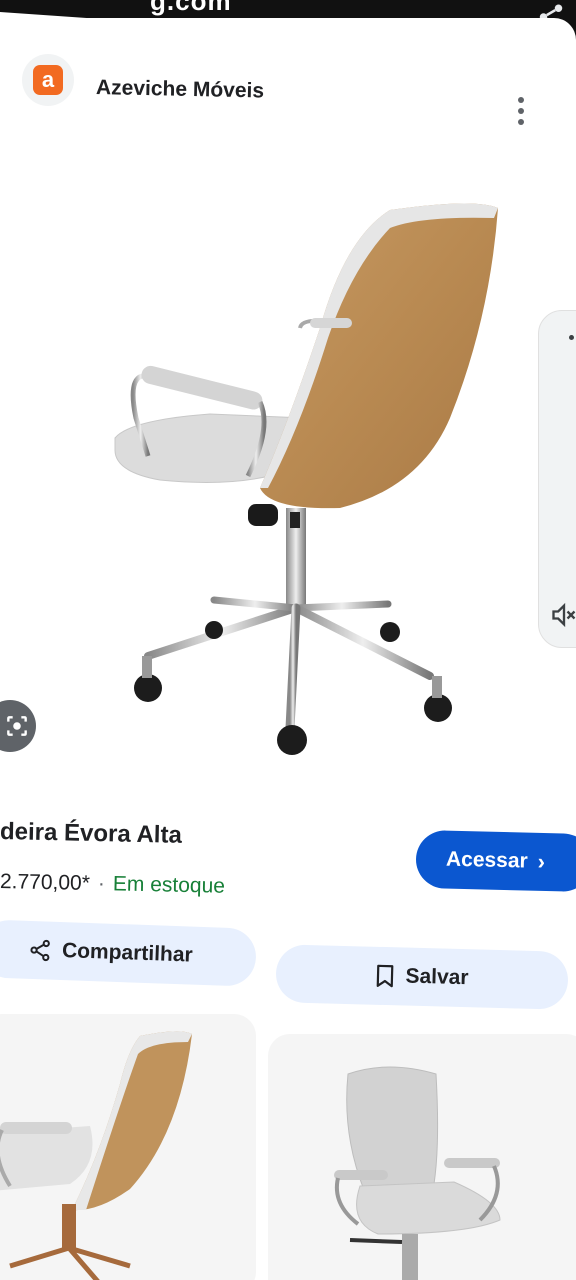 The height and width of the screenshot is (1280, 576). Describe the element at coordinates (191, 8) in the screenshot. I see `cut-off-url: g.com` at that location.